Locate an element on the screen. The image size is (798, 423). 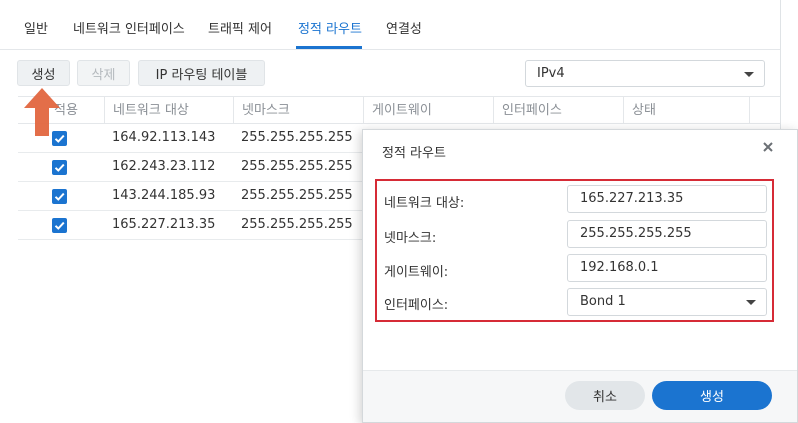
netmask-label: 넷마스크: is located at coordinates (410, 238).